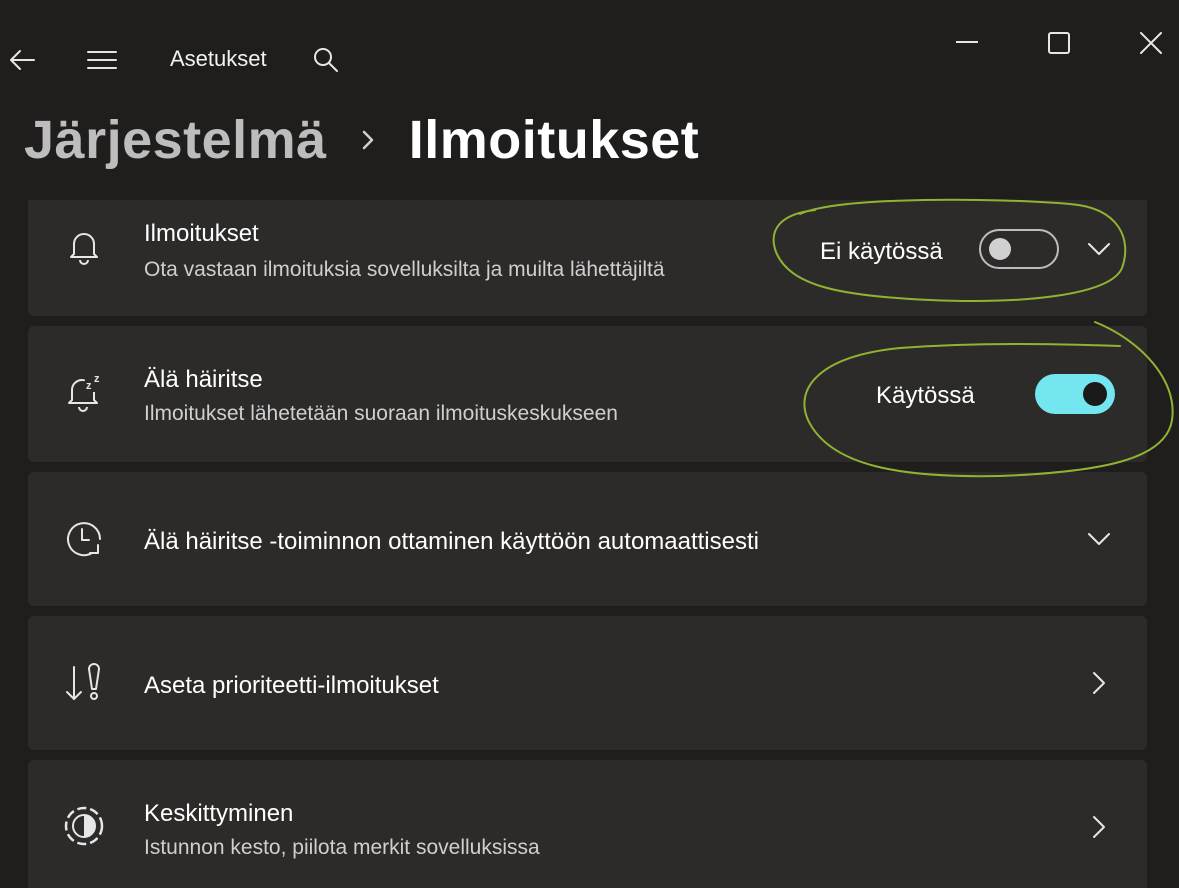  I want to click on setting-title: Keskittyminen, so click(219, 813).